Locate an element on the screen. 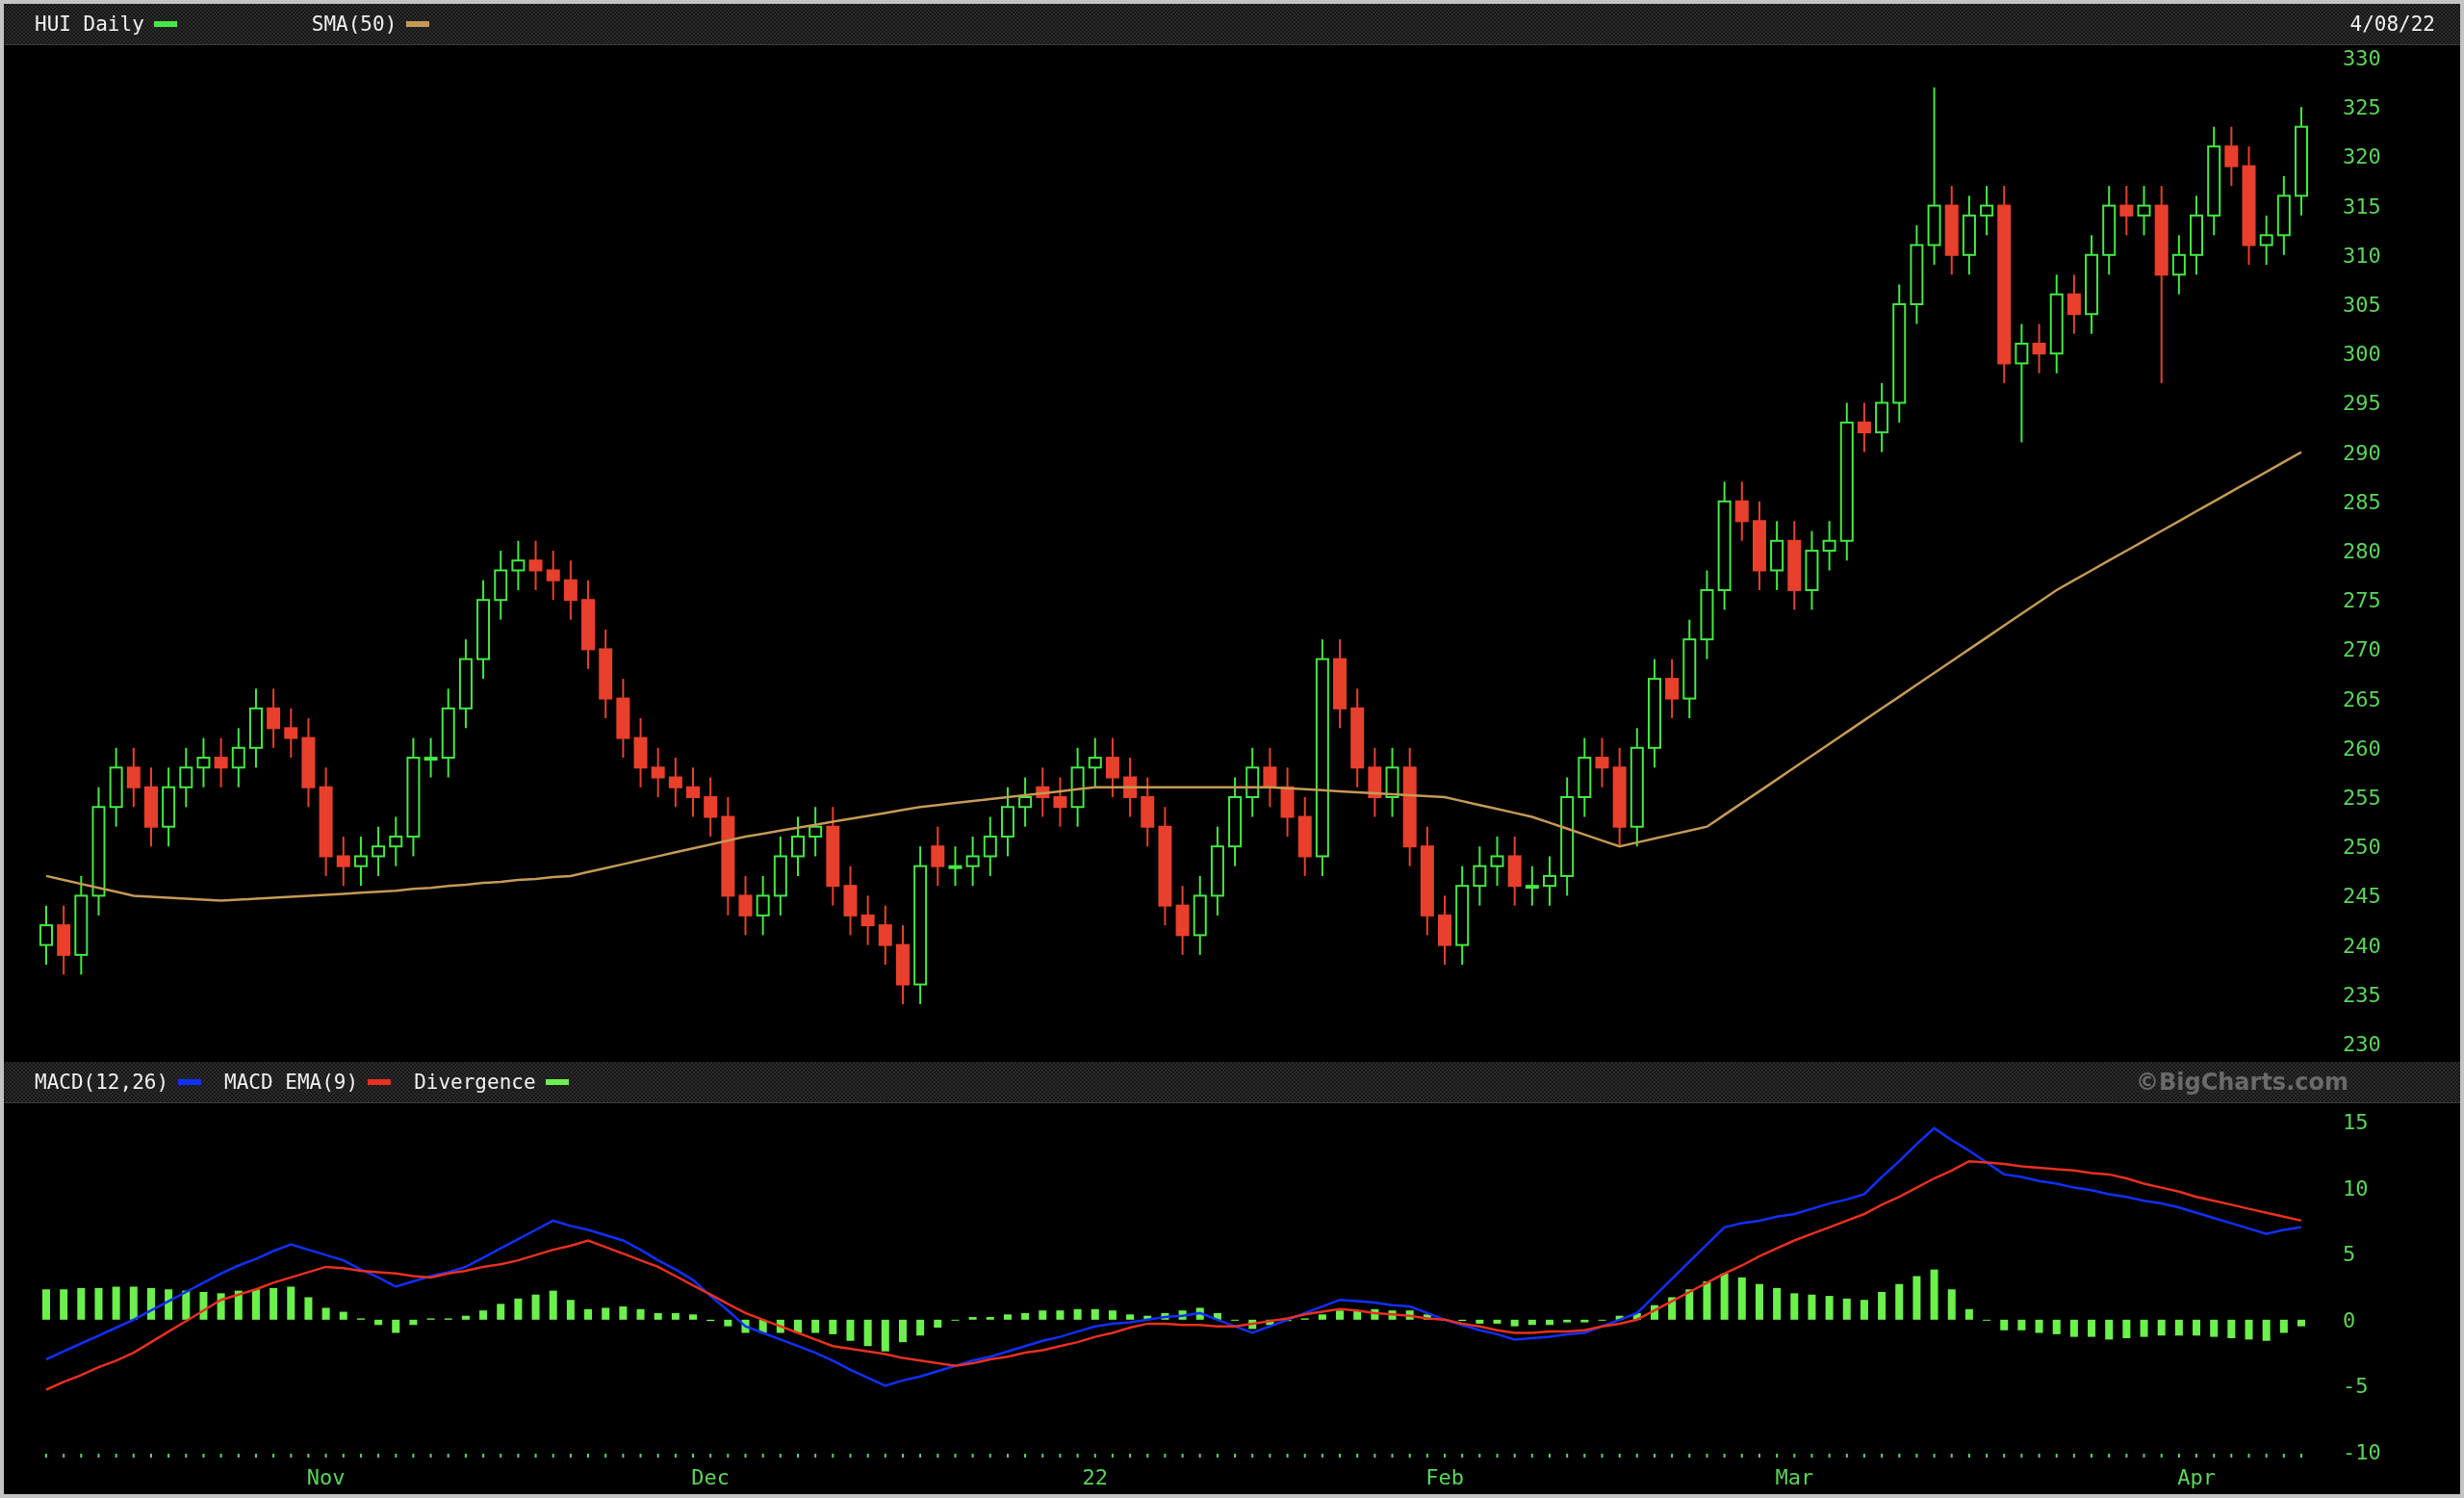 Image resolution: width=2464 pixels, height=1498 pixels. legend-label: MACD(12,26) is located at coordinates (102, 1083).